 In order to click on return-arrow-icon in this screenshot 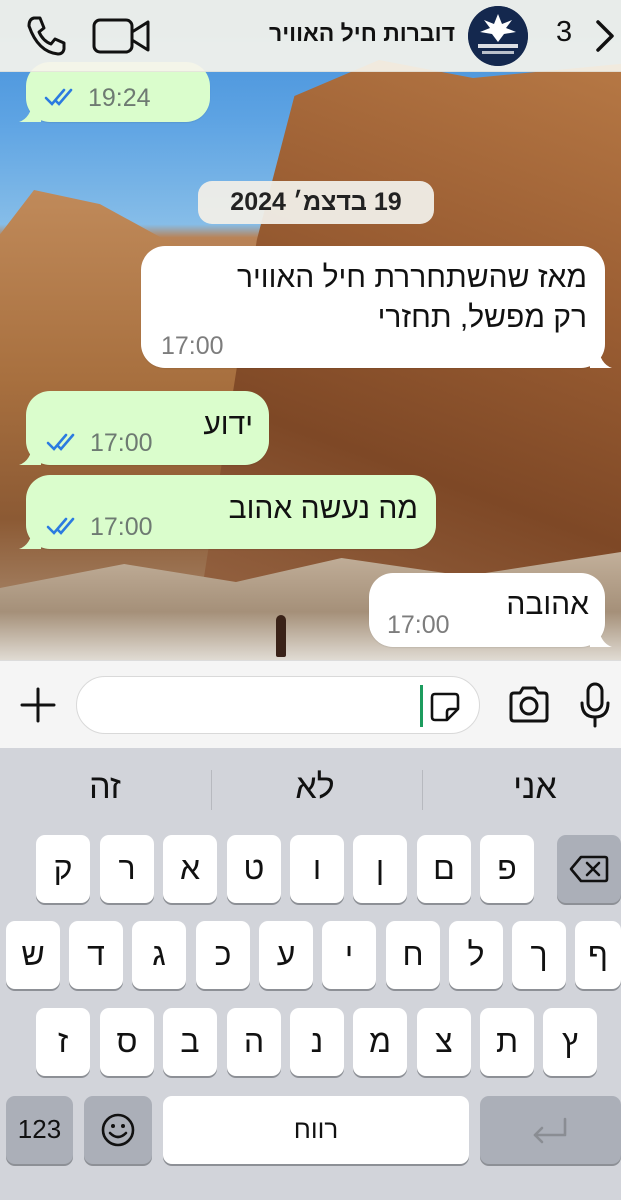, I will do `click(549, 1130)`.